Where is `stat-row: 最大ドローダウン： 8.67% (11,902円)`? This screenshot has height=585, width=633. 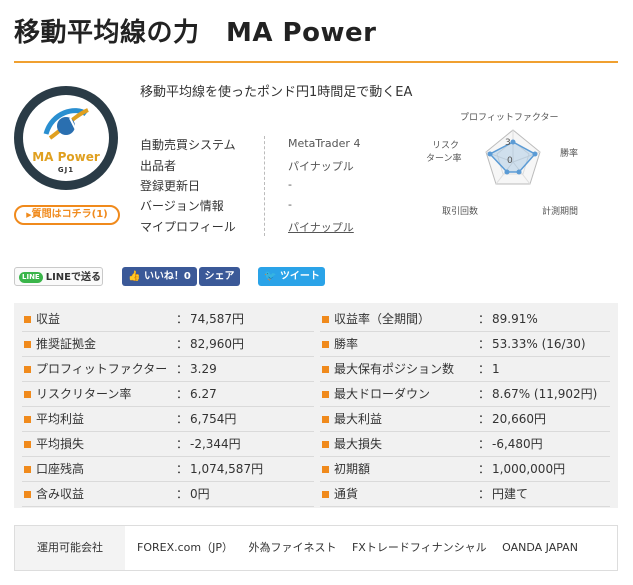
stat-row: 最大ドローダウン： 8.67% (11,902円) is located at coordinates (465, 394).